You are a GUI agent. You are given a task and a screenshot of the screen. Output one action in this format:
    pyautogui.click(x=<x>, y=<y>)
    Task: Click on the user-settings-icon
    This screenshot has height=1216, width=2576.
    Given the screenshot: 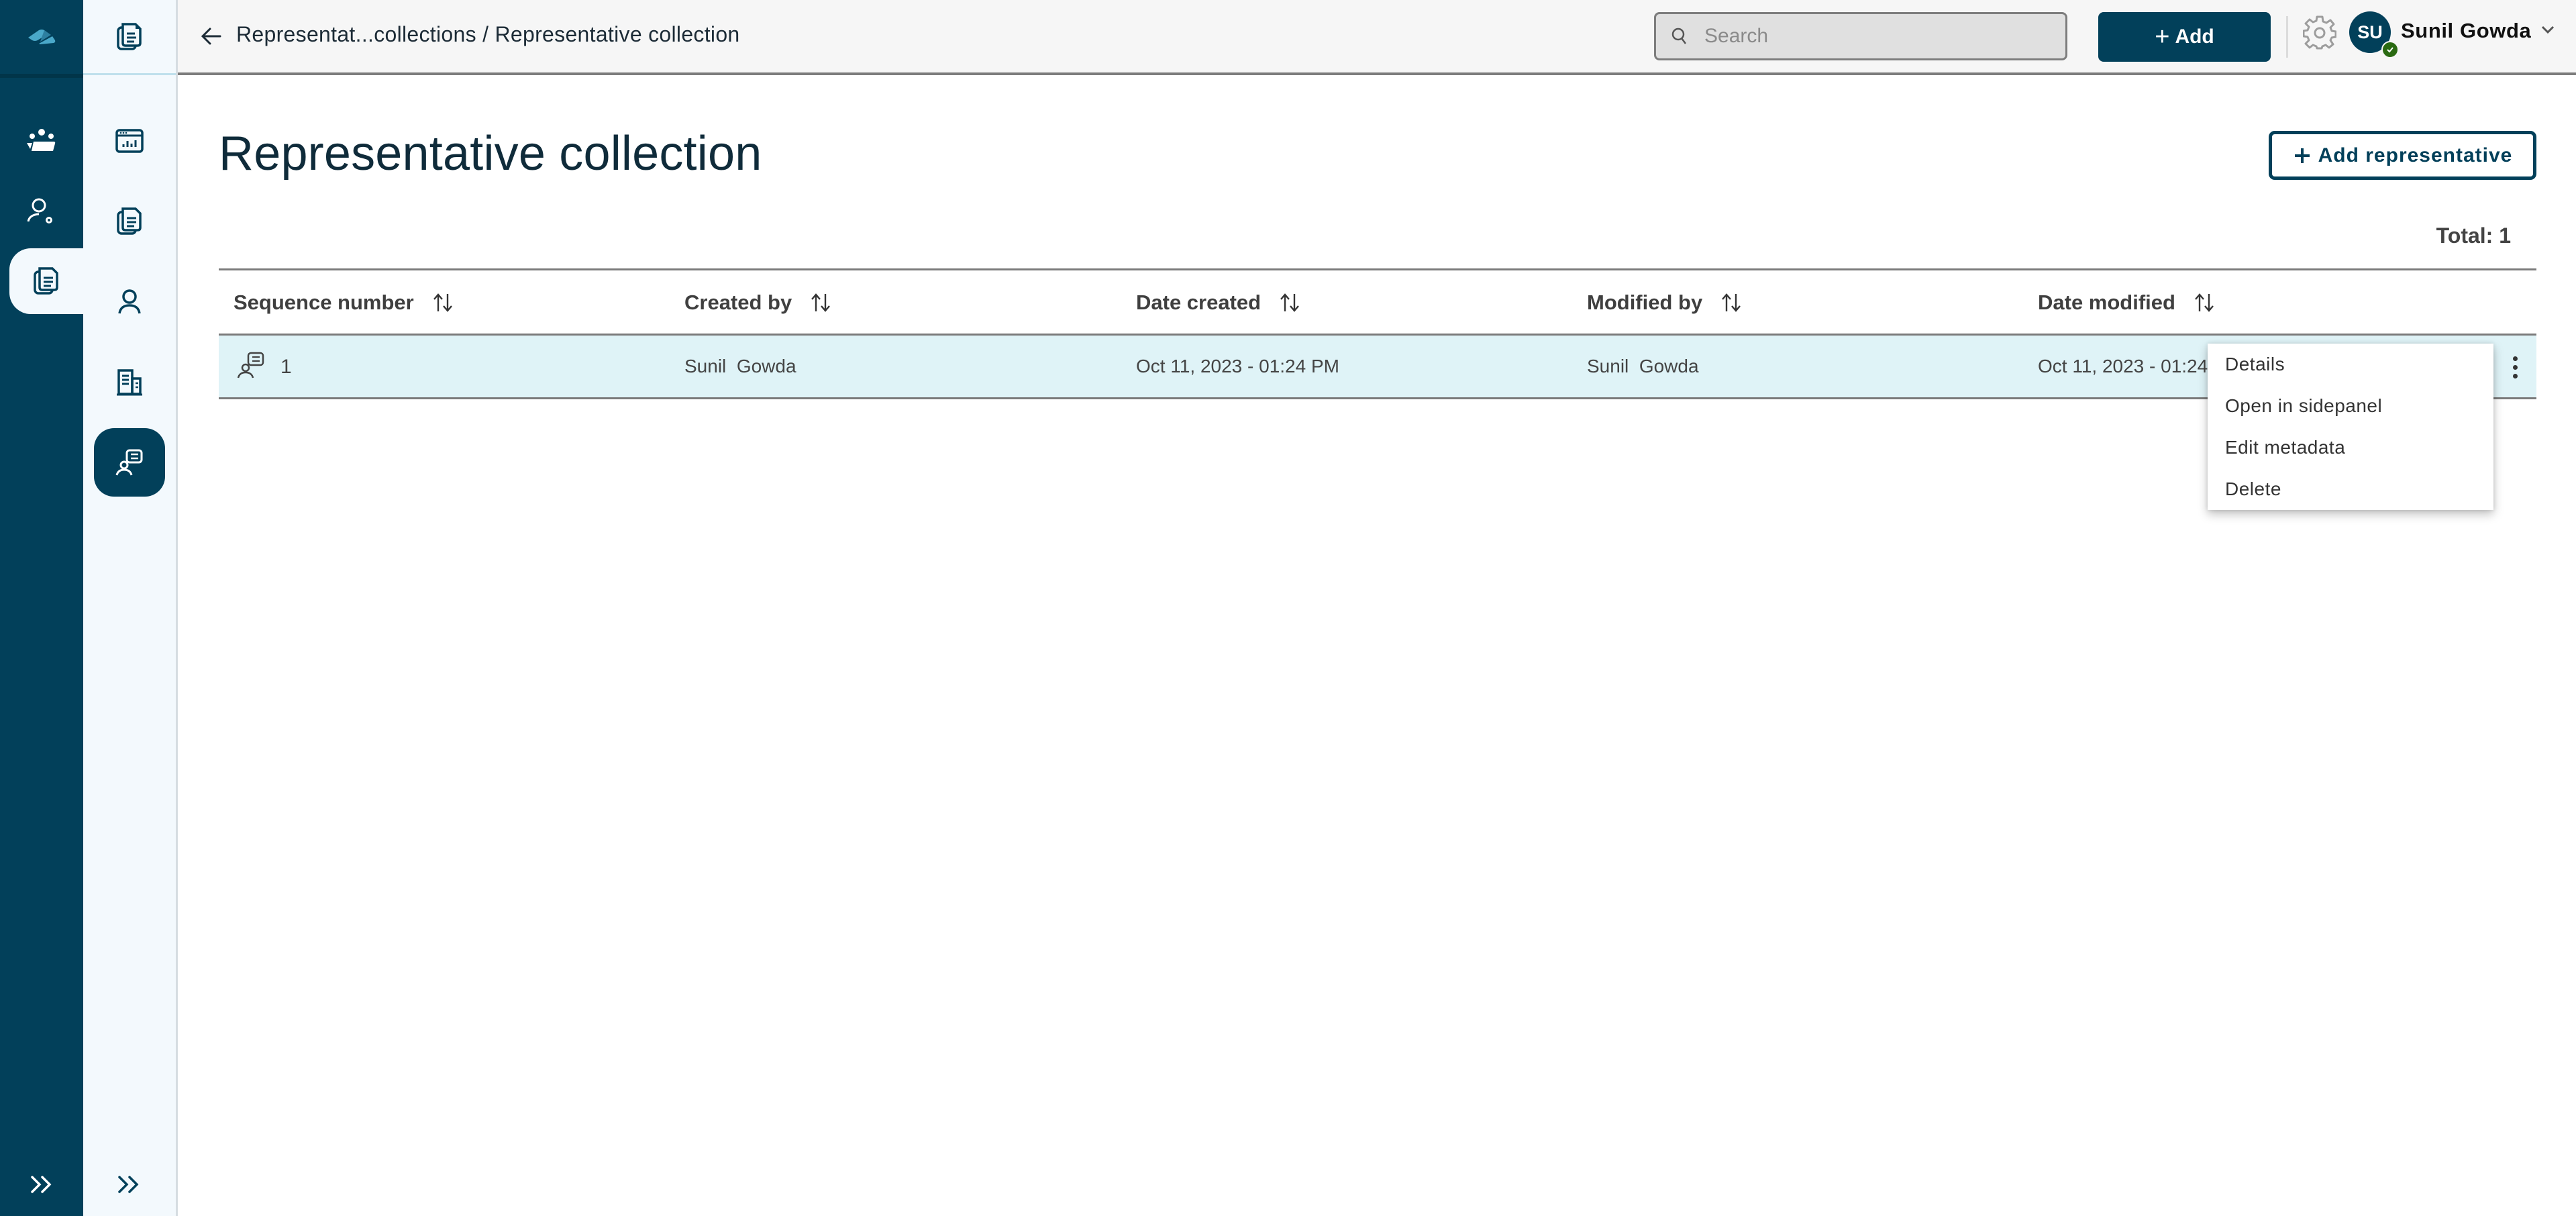 What is the action you would take?
    pyautogui.click(x=39, y=210)
    